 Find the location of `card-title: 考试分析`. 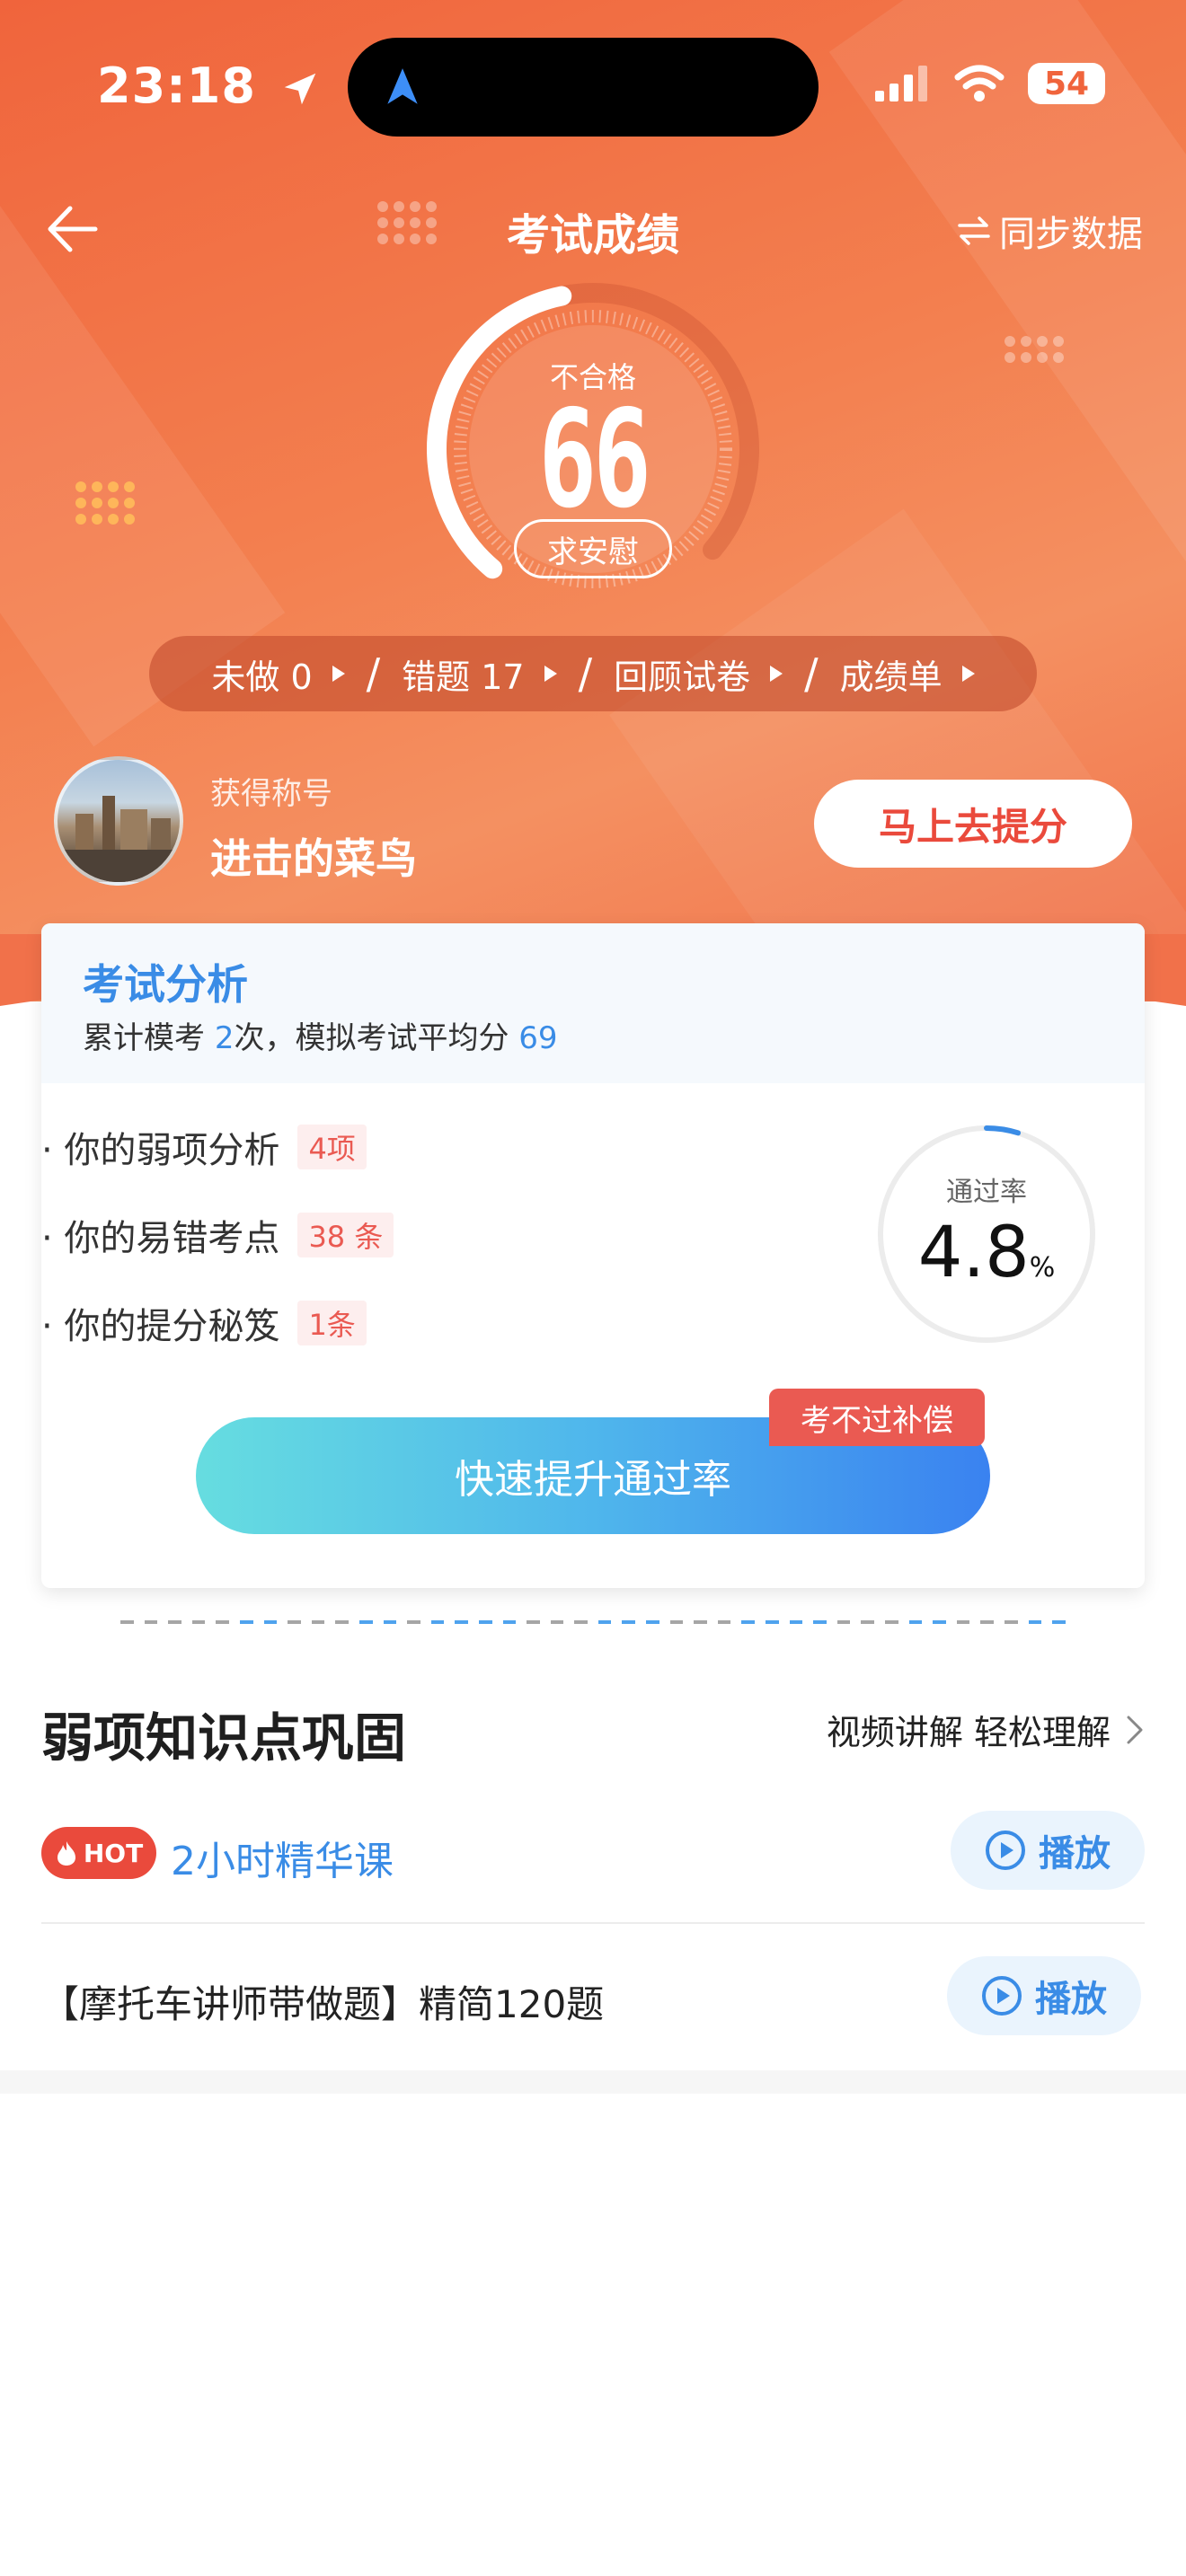

card-title: 考试分析 is located at coordinates (165, 985).